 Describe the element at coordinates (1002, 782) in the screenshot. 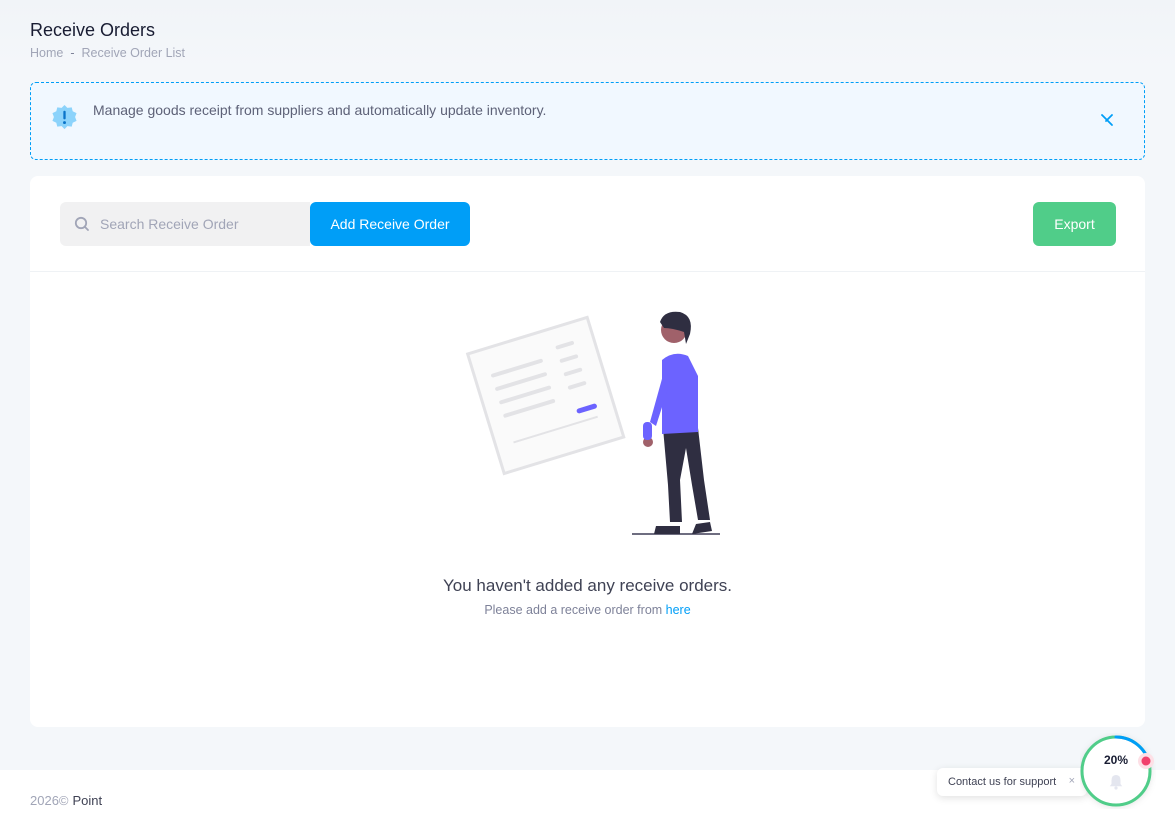

I see `support-label: Contact us for support` at that location.